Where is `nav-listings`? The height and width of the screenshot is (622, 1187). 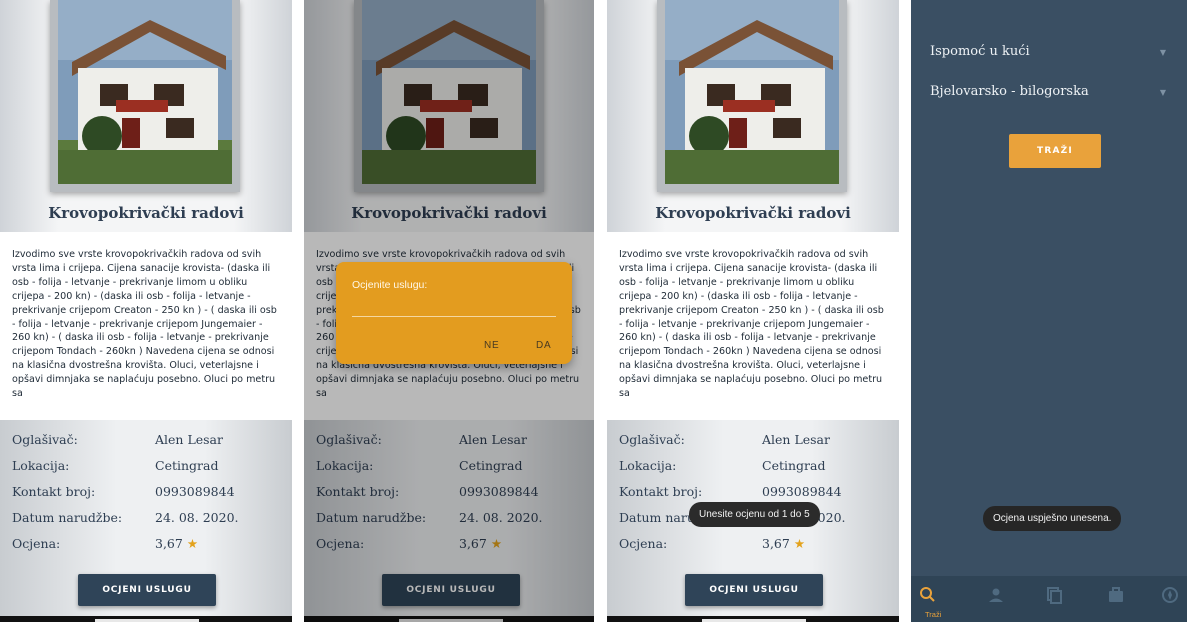
nav-listings is located at coordinates (1058, 599).